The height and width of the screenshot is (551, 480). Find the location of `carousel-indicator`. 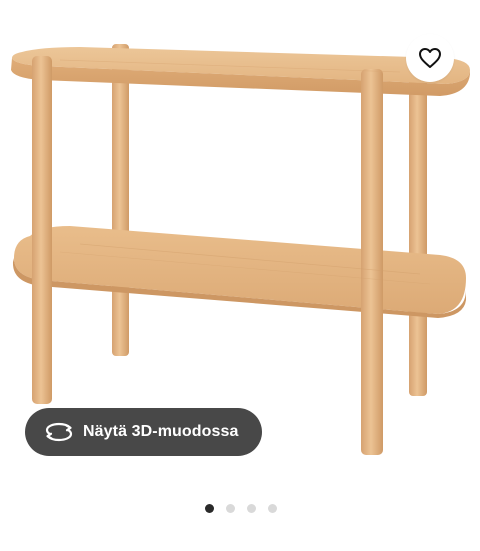

carousel-indicator is located at coordinates (241, 508).